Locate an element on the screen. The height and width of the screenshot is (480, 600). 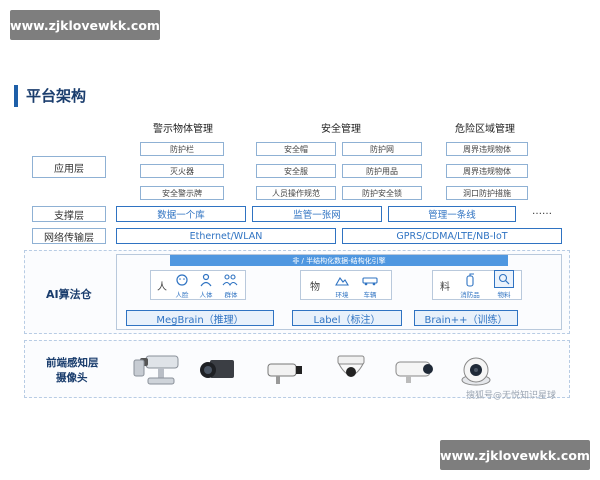
ai-item-label: 物料 is located at coordinates (504, 295).